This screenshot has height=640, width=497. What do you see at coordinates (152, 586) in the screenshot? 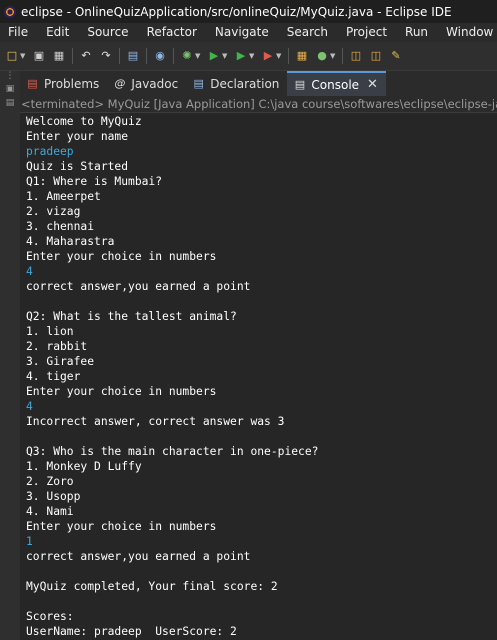
I see `console-line: MyQuiz completed, Your final score: 2` at bounding box center [152, 586].